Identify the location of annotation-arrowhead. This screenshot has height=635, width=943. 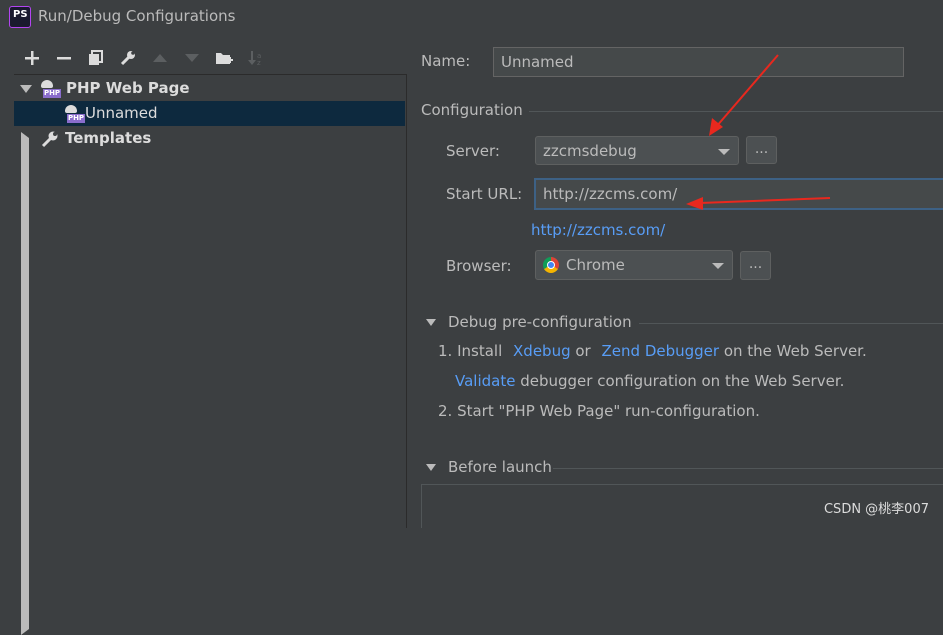
(694, 203).